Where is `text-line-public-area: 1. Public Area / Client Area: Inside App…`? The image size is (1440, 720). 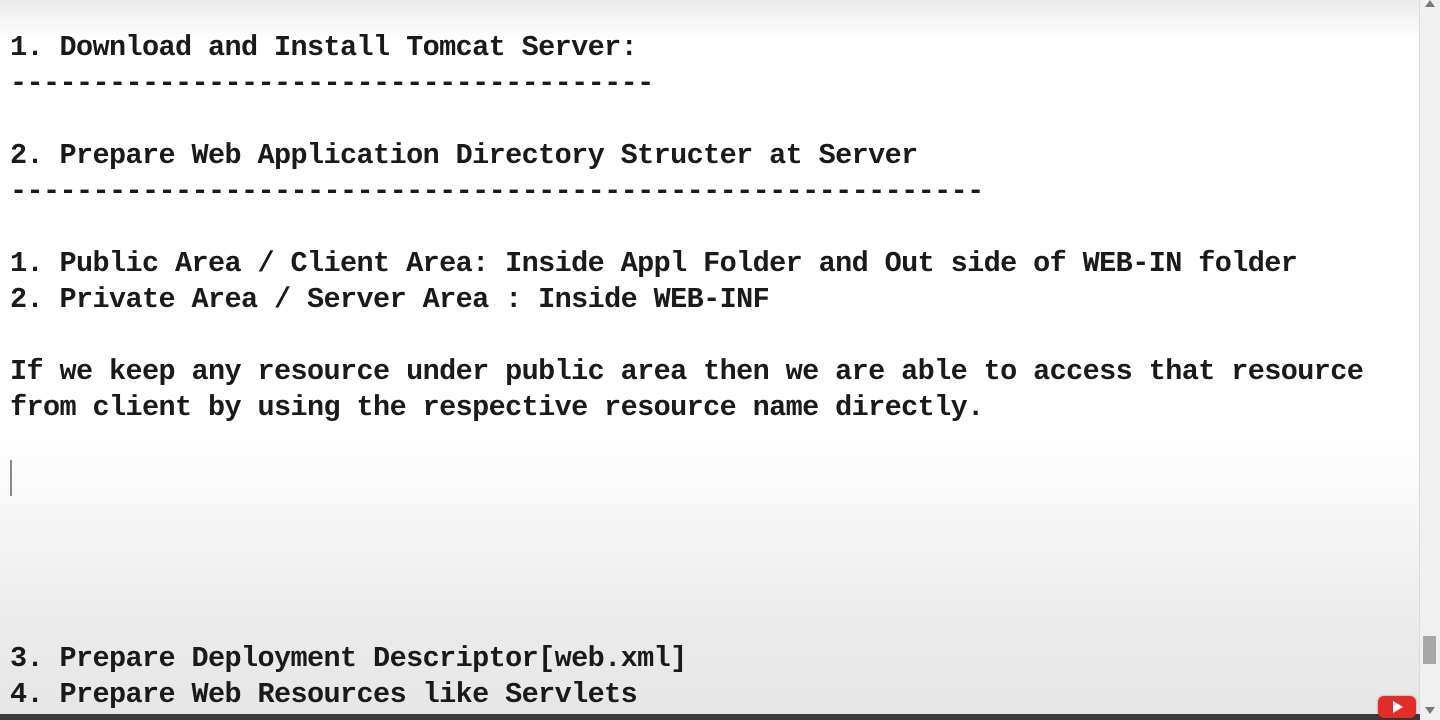 text-line-public-area: 1. Public Area / Client Area: Inside App… is located at coordinates (654, 263).